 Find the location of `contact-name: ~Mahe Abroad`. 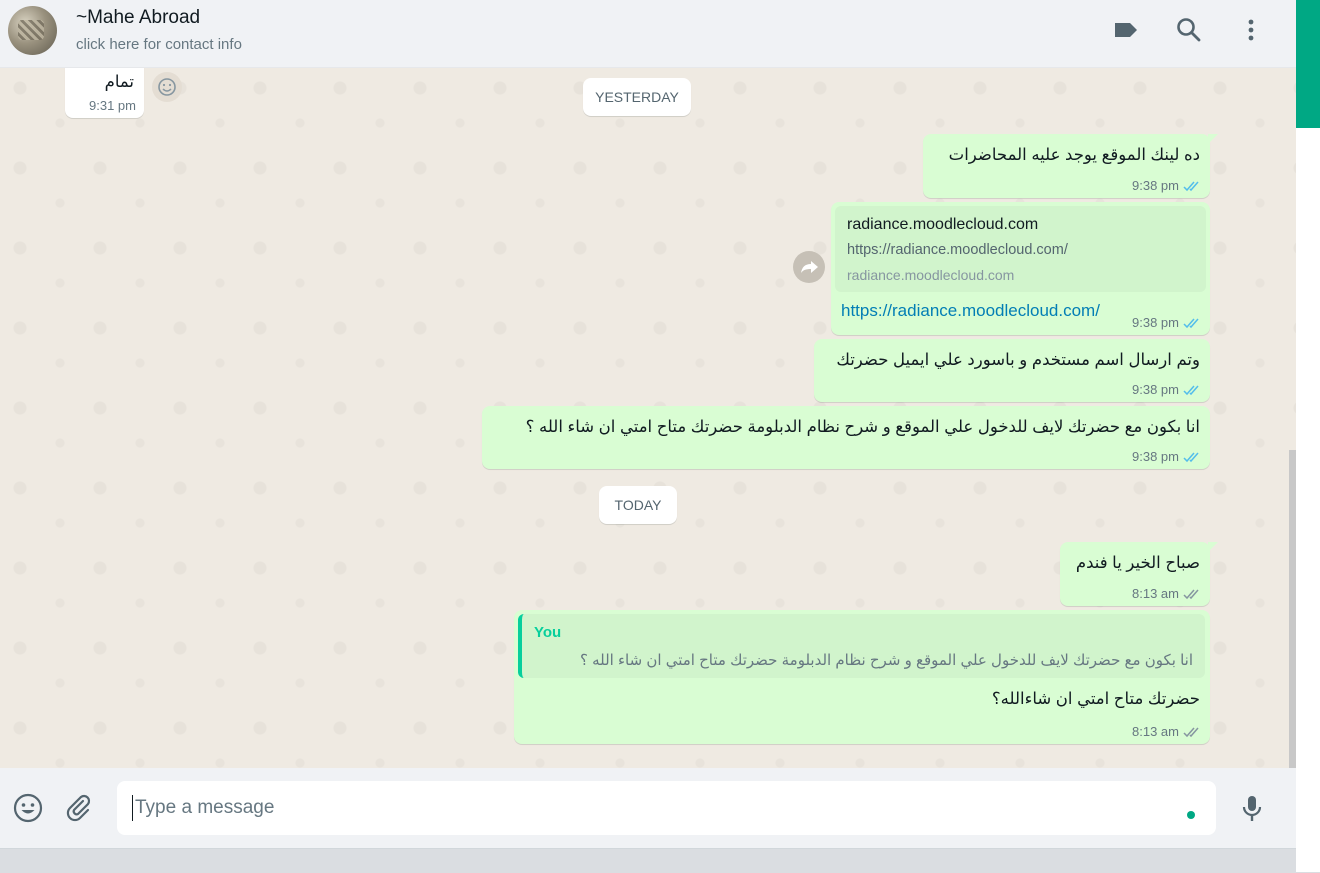

contact-name: ~Mahe Abroad is located at coordinates (138, 18).